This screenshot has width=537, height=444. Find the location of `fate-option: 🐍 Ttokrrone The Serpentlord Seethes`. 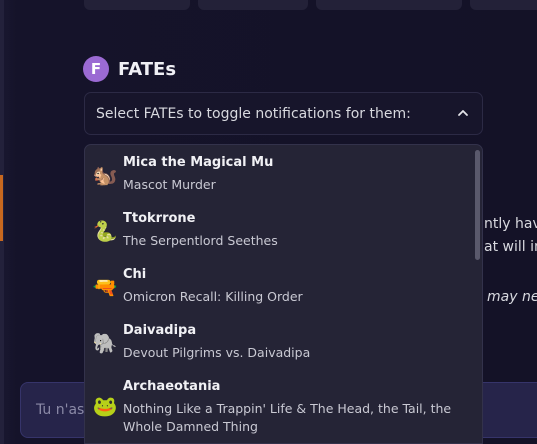

fate-option: 🐍 Ttokrrone The Serpentlord Seethes is located at coordinates (280, 229).